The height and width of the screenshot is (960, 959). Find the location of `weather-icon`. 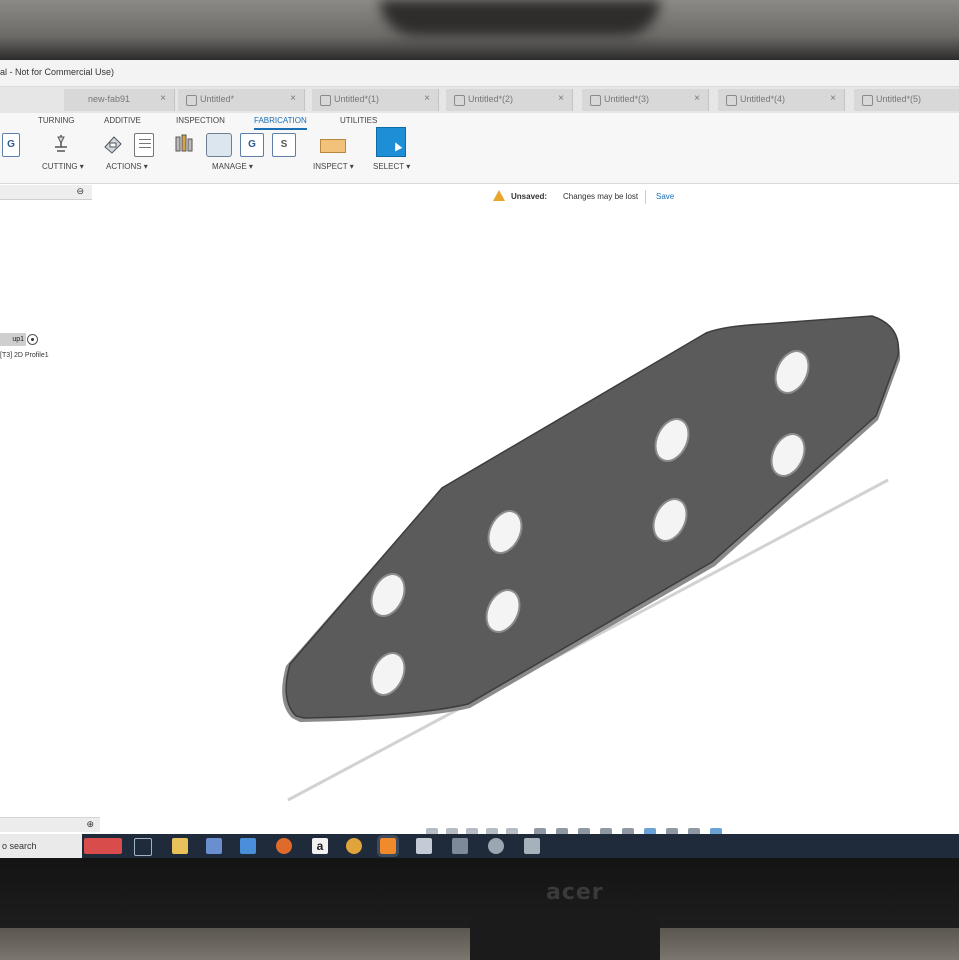

weather-icon is located at coordinates (103, 846).